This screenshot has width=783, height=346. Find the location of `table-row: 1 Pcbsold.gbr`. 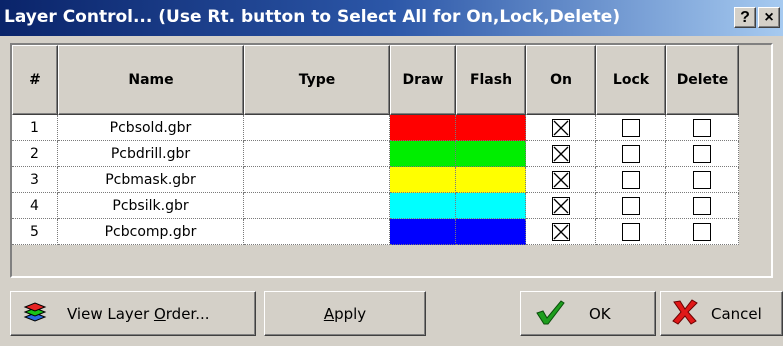

table-row: 1 Pcbsold.gbr is located at coordinates (375, 128).